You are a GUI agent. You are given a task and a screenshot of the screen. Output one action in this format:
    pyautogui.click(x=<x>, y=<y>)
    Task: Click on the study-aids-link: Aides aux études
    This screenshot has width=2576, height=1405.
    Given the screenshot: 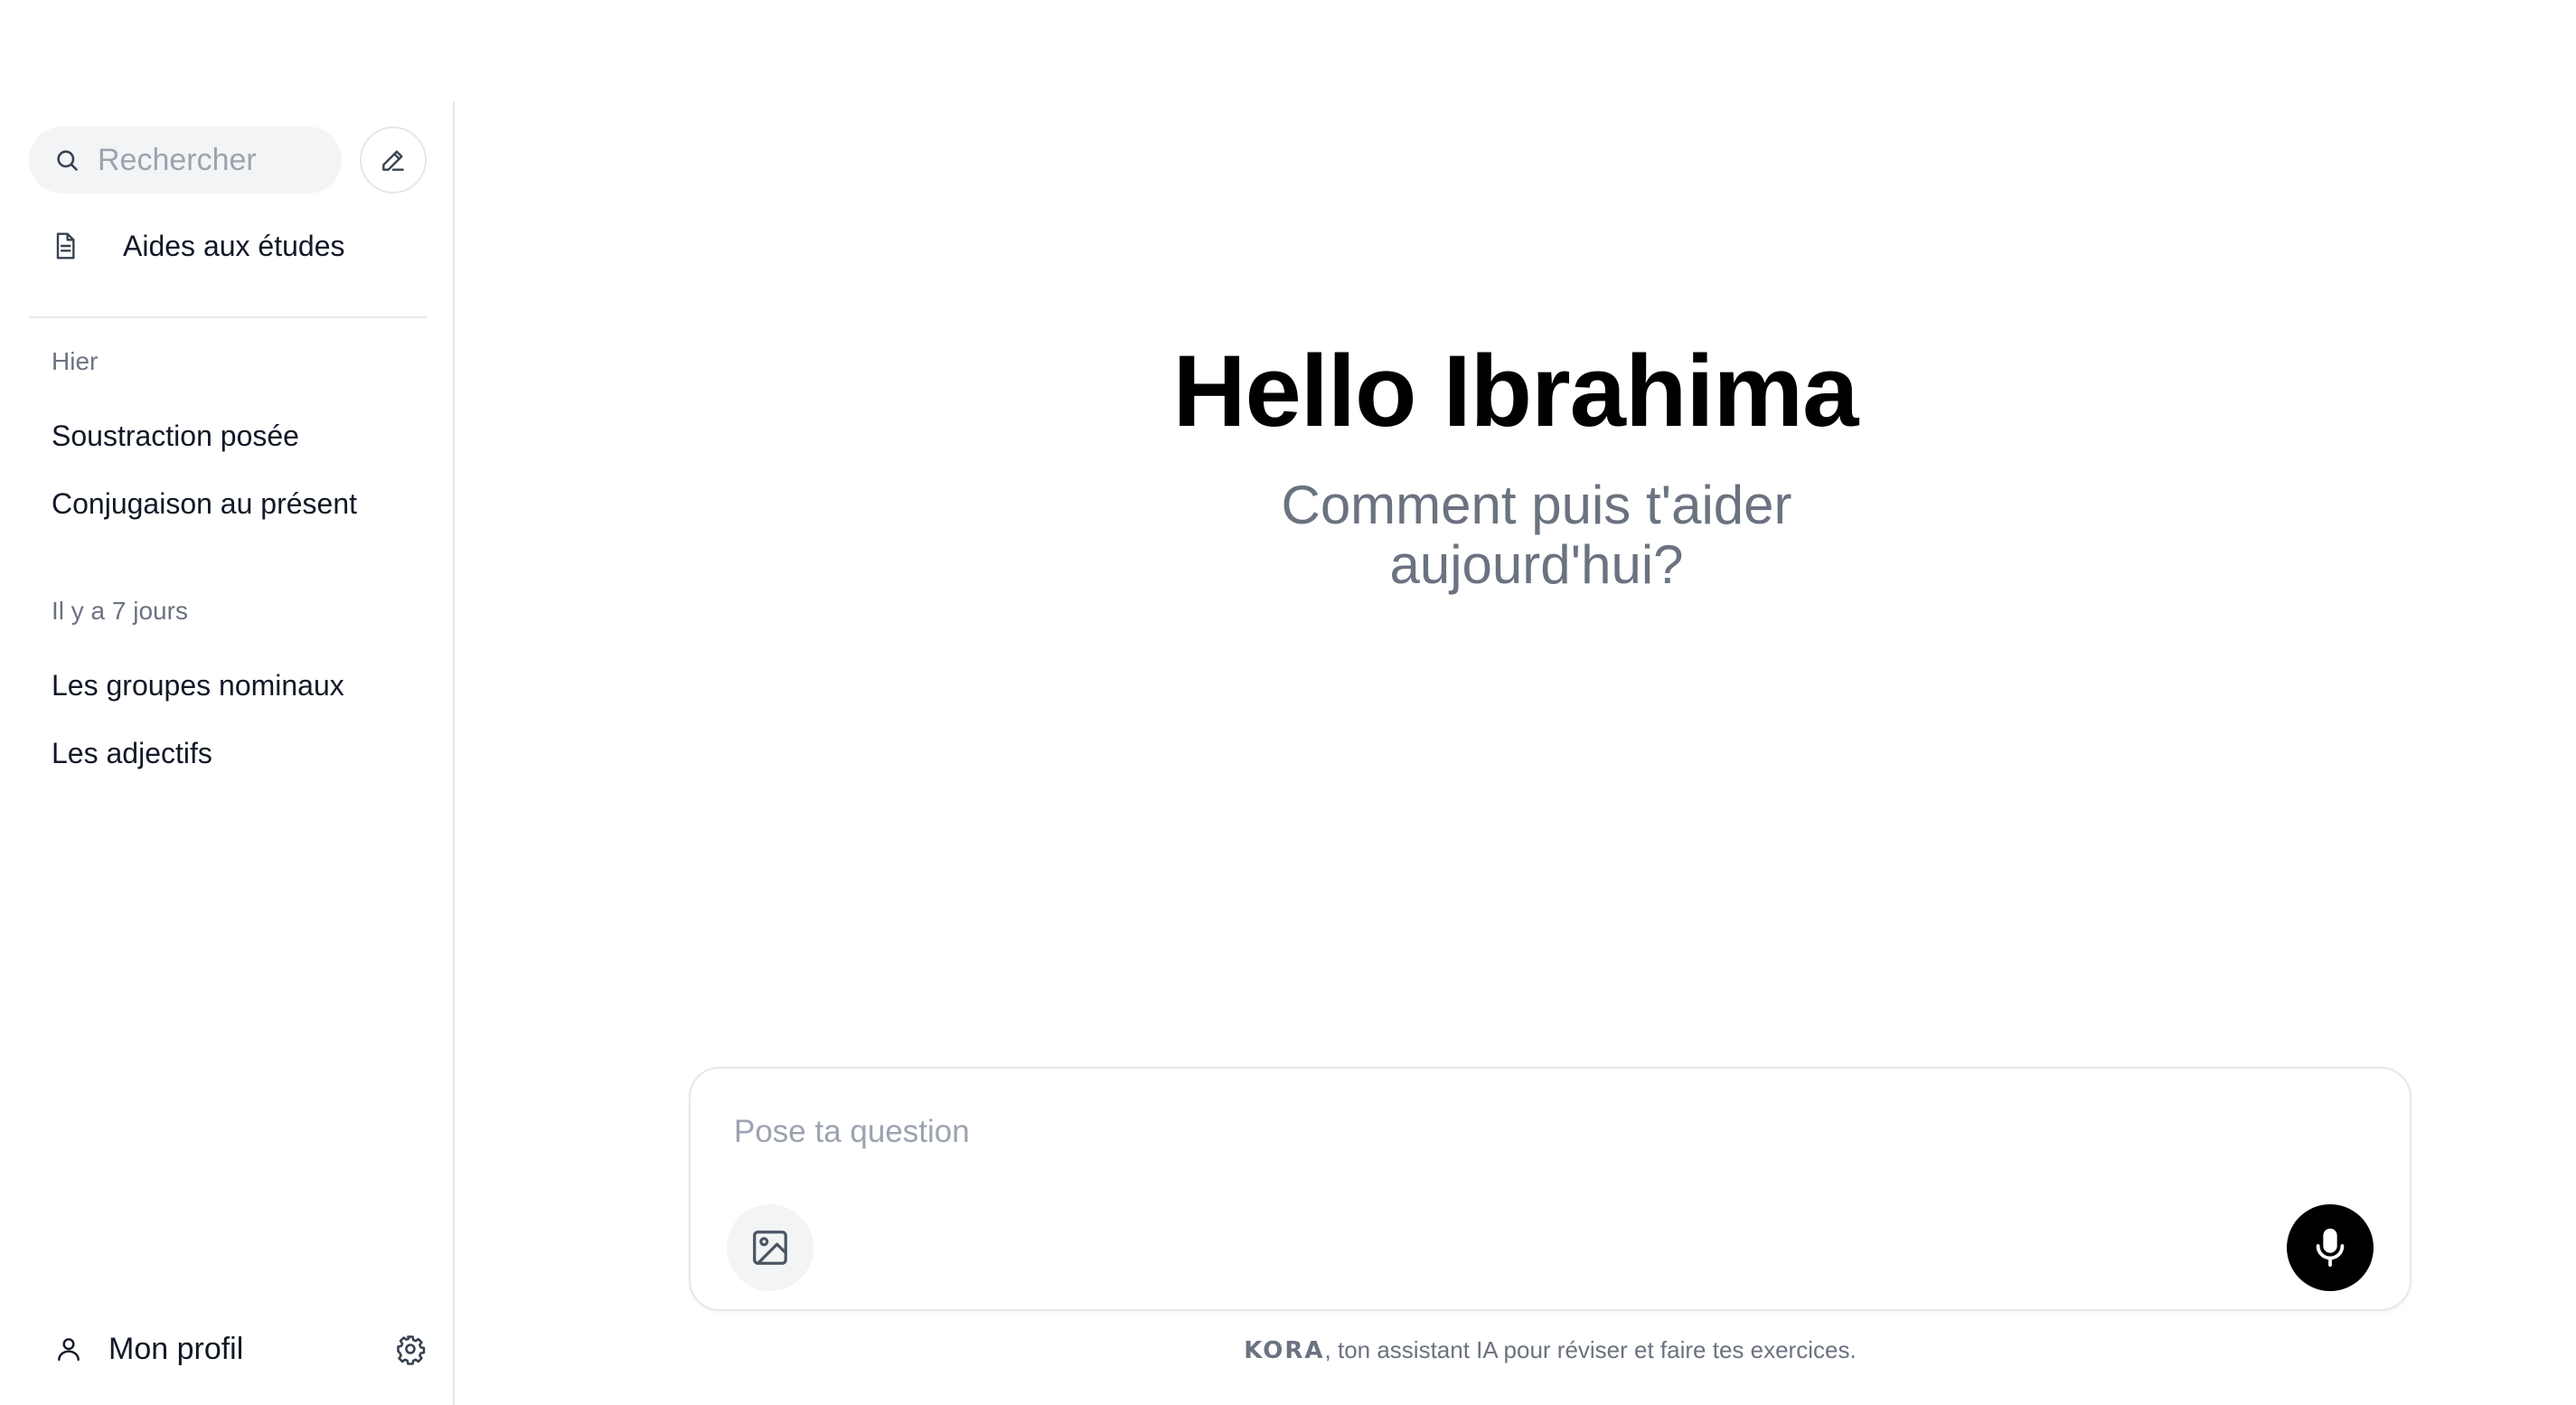 What is the action you would take?
    pyautogui.click(x=228, y=246)
    